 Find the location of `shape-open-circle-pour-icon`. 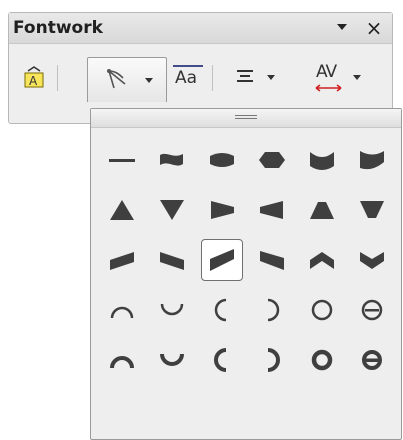

shape-open-circle-pour-icon is located at coordinates (372, 360).